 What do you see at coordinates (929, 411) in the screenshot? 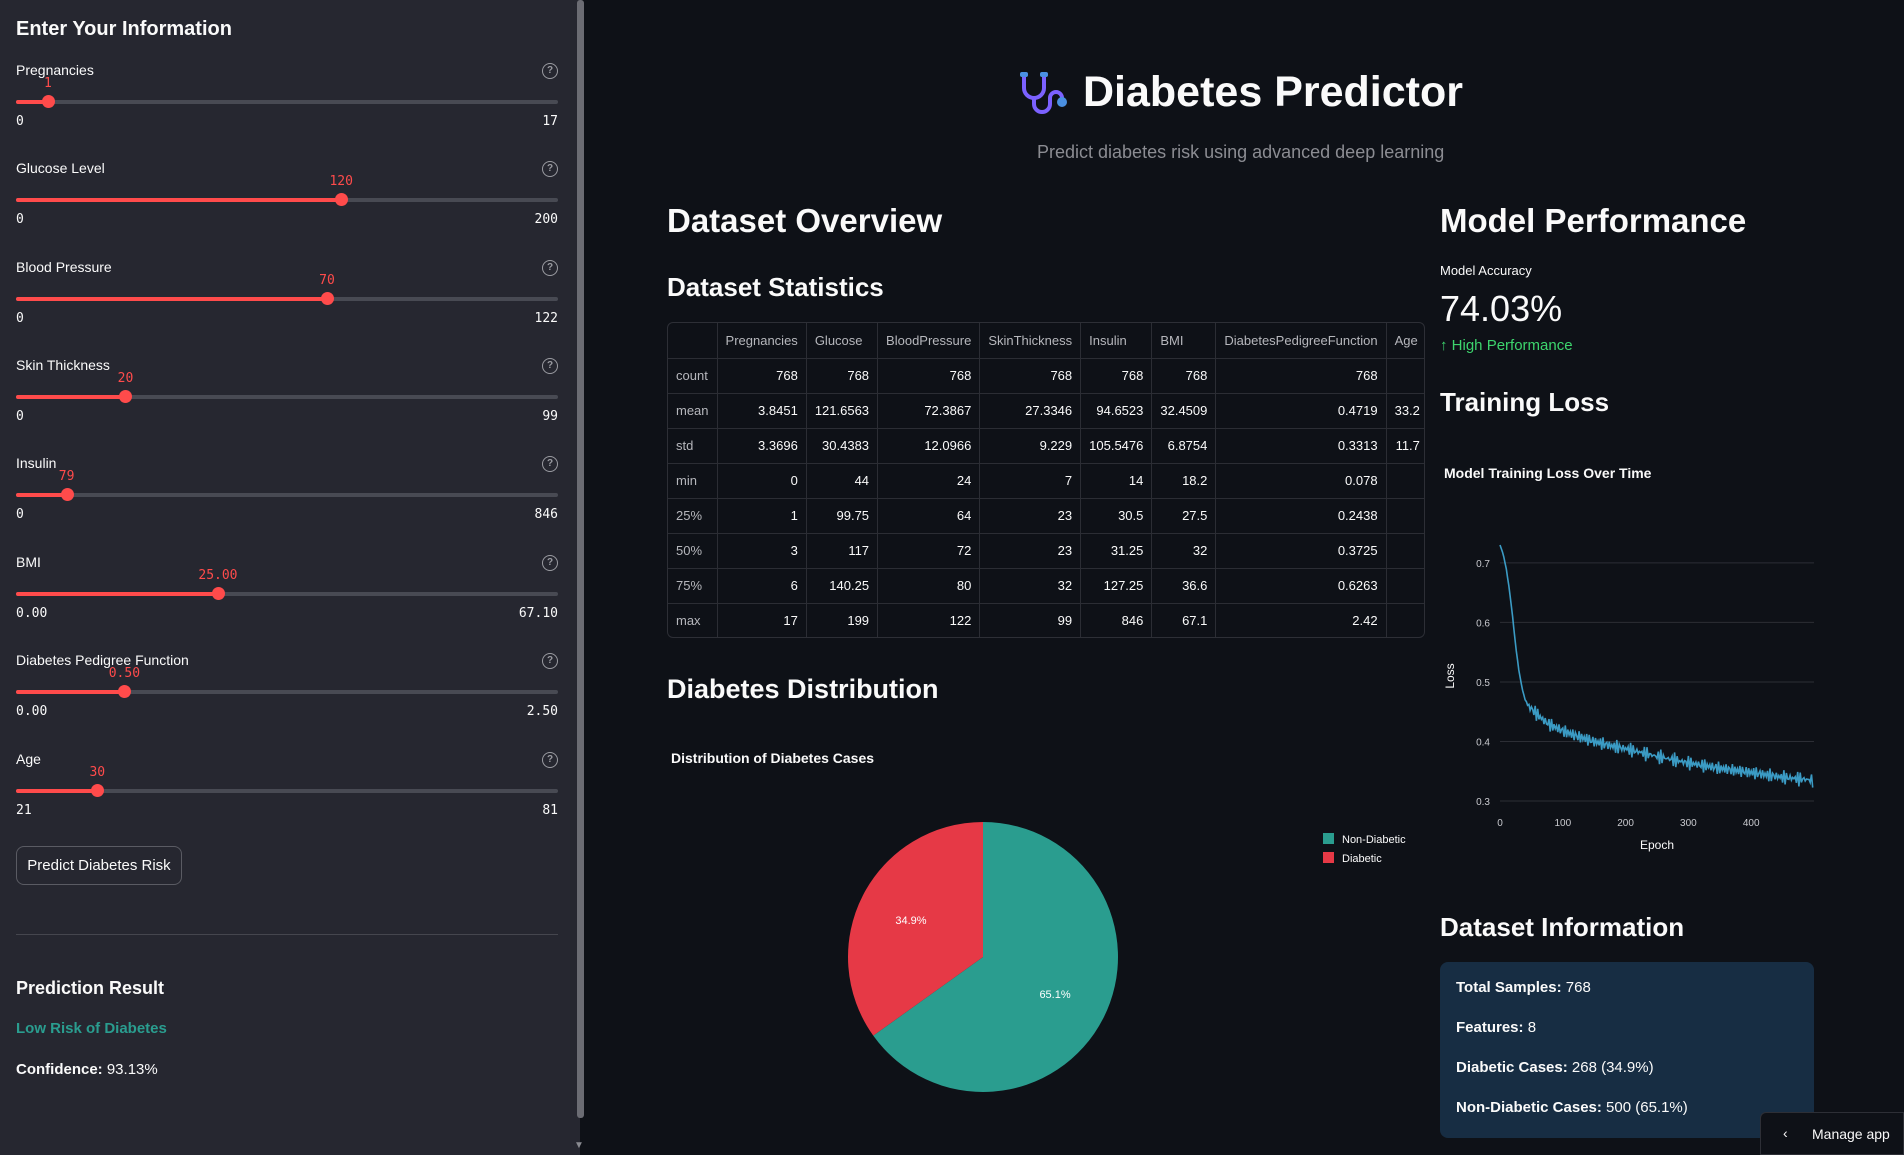
I see `table-cell: 72.3867` at bounding box center [929, 411].